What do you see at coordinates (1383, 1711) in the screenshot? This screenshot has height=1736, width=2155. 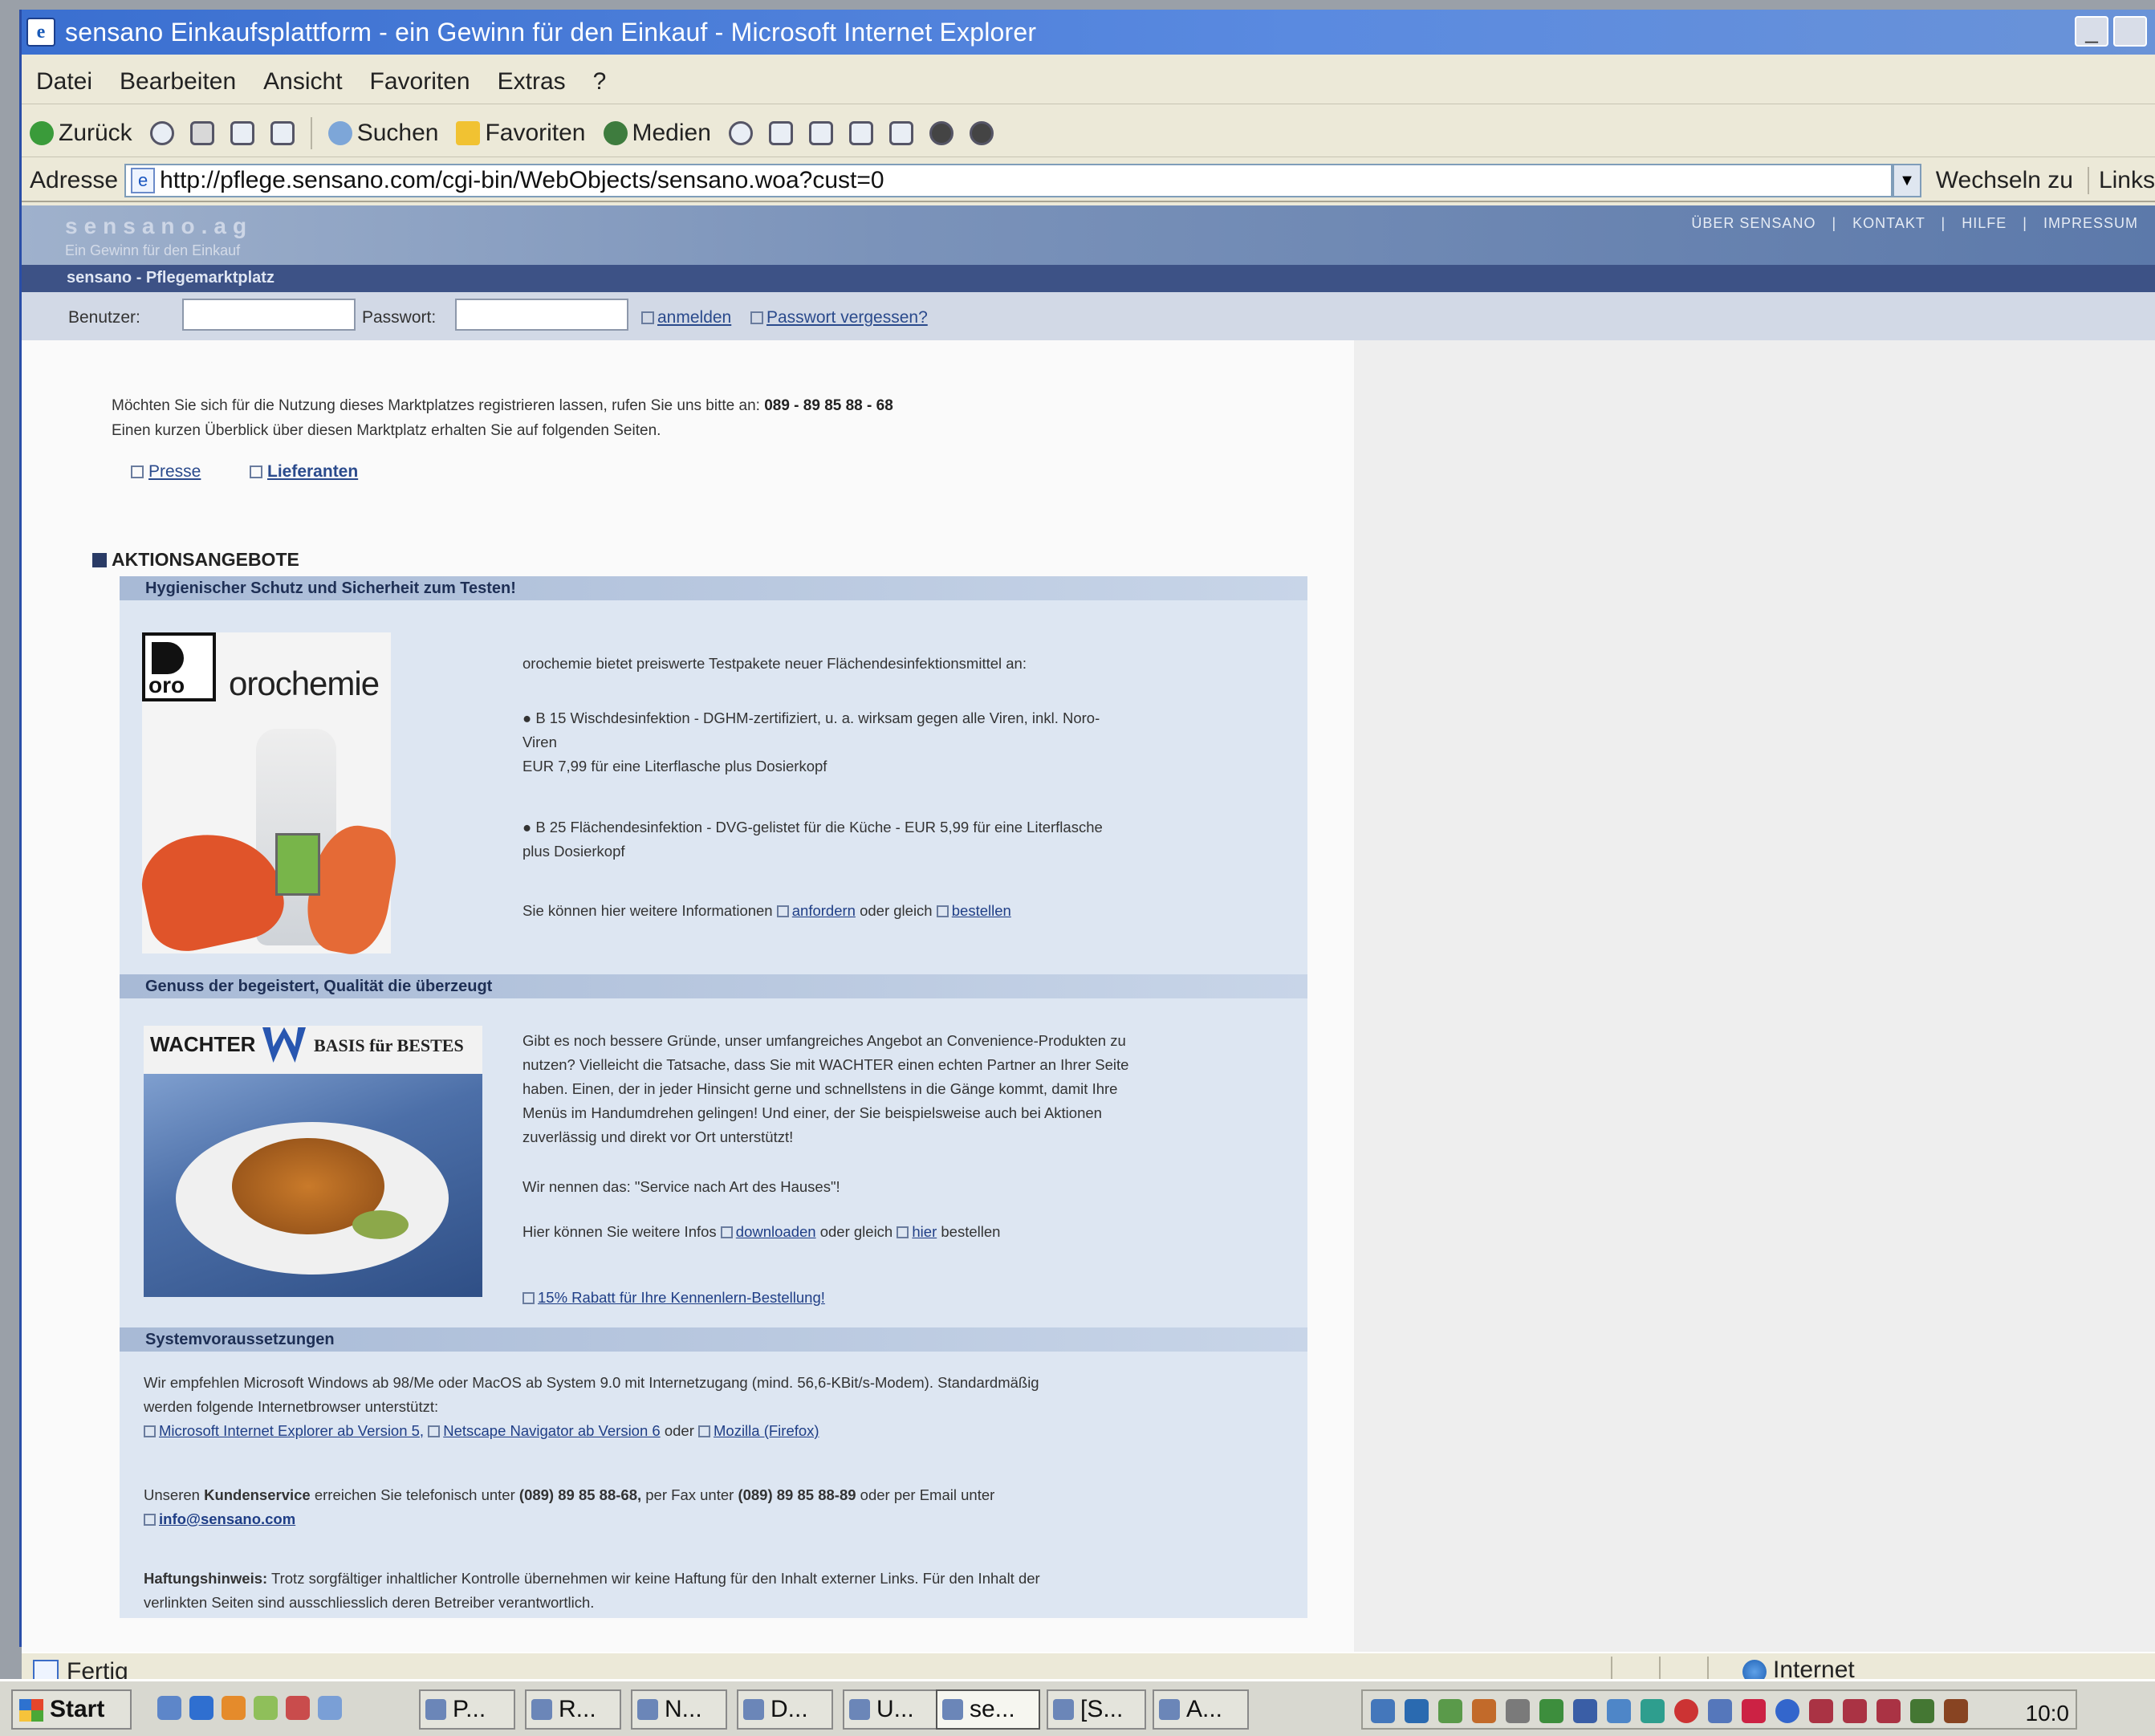 I see `tray-network-icon` at bounding box center [1383, 1711].